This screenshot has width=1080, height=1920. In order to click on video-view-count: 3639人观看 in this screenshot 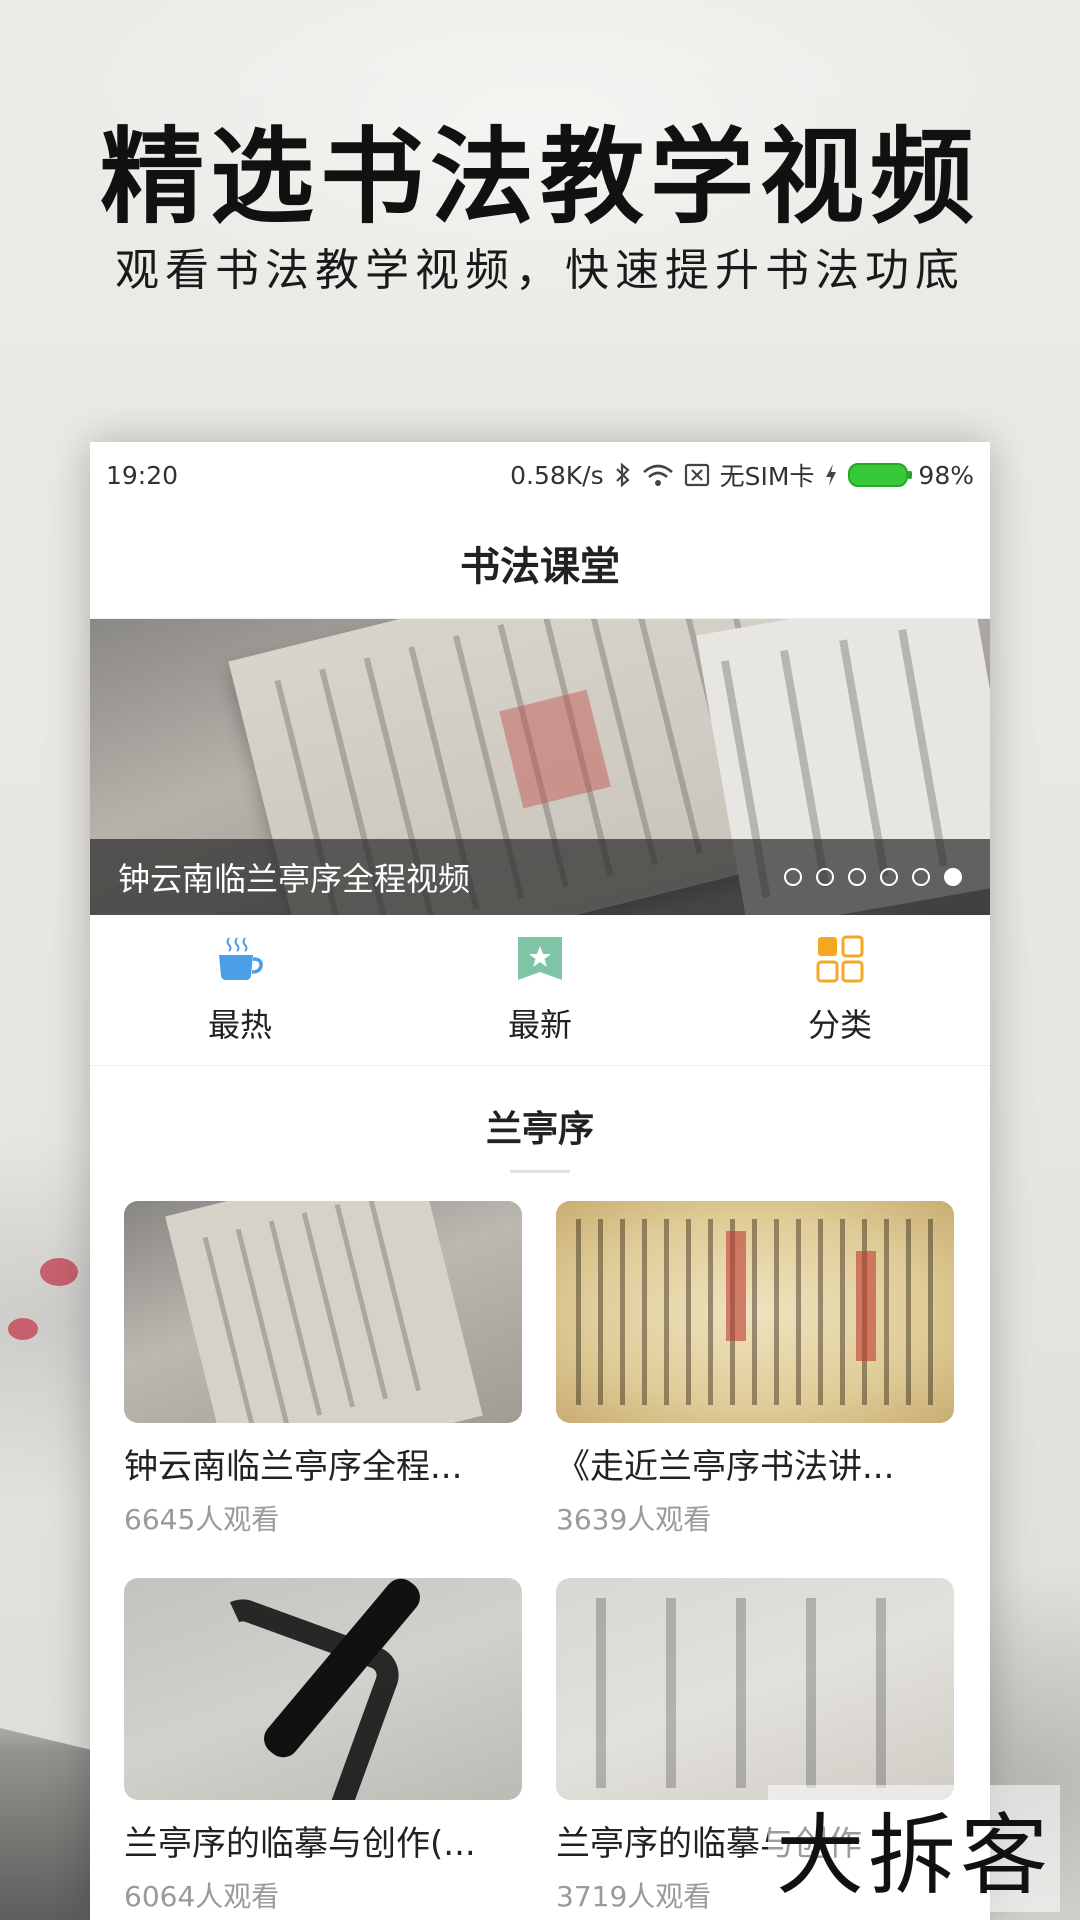, I will do `click(634, 1519)`.